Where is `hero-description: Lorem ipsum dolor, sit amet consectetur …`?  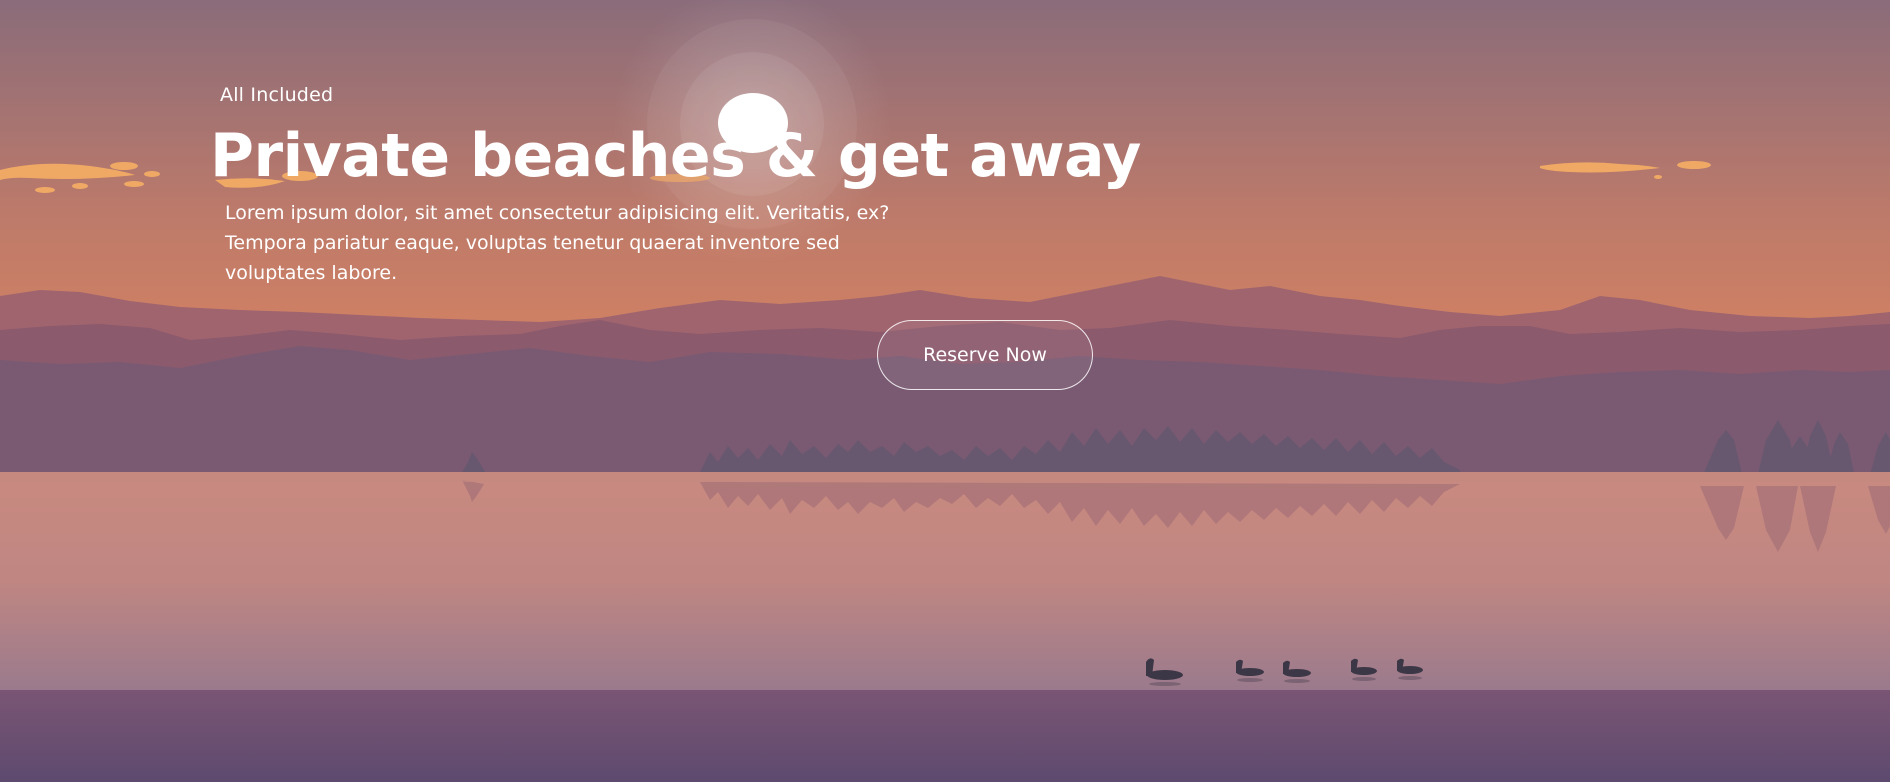
hero-description: Lorem ipsum dolor, sit amet consectetur … is located at coordinates (557, 243).